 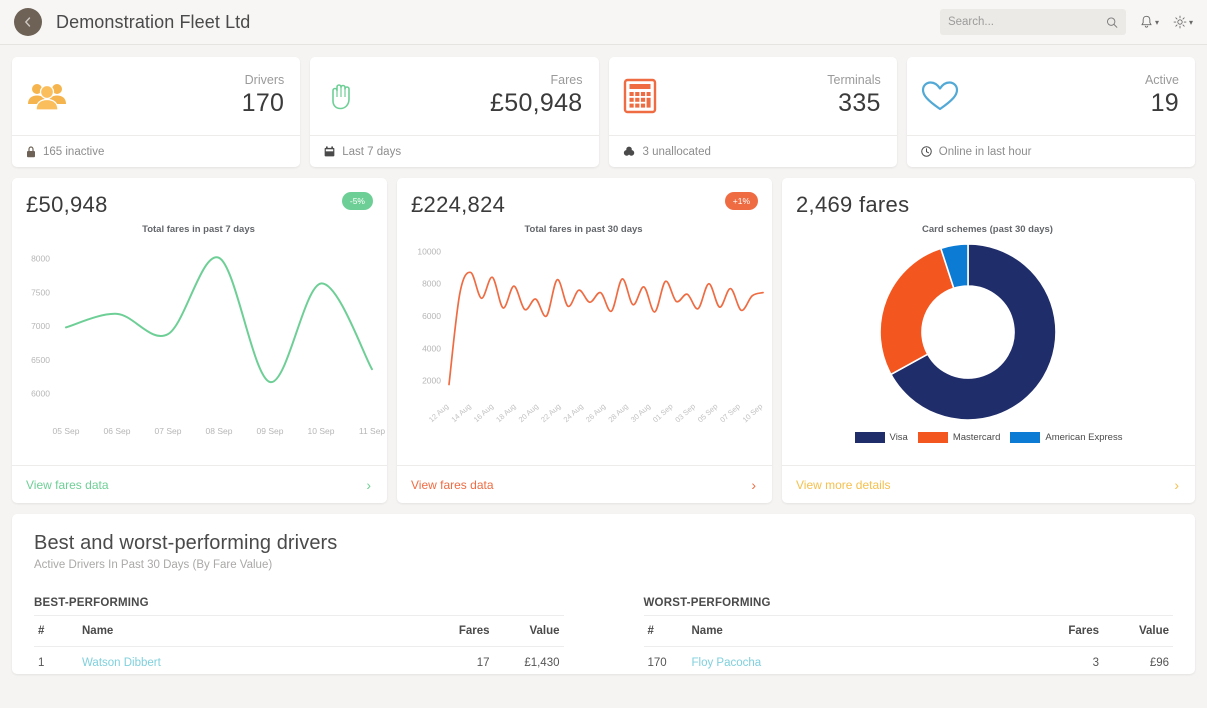 I want to click on svg-text: 30 Aug, so click(x=640, y=413).